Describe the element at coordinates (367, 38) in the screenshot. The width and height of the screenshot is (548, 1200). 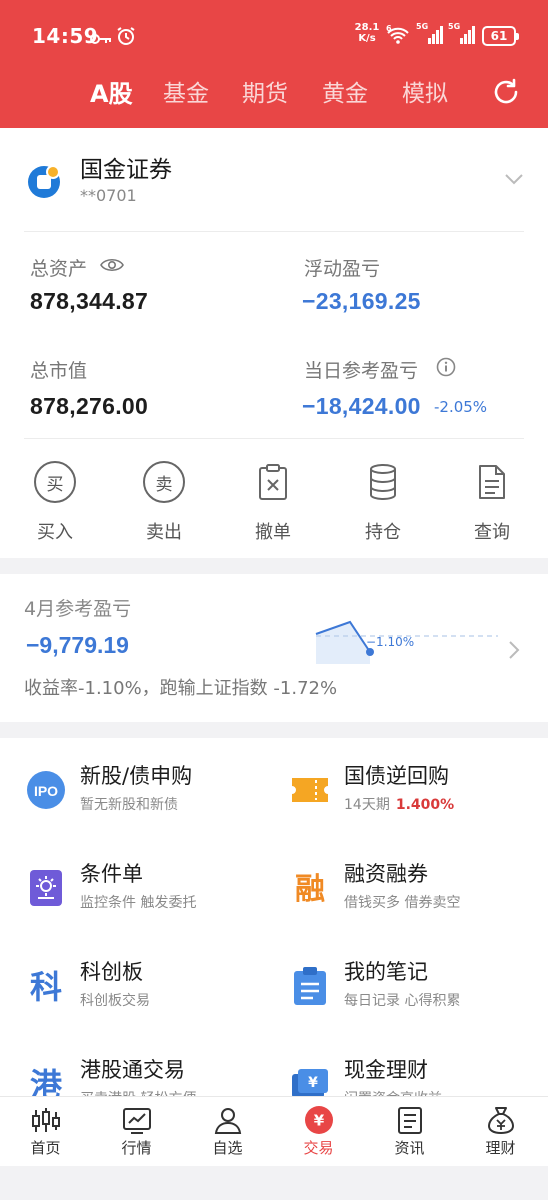
I see `net-speed-unit: K/s` at that location.